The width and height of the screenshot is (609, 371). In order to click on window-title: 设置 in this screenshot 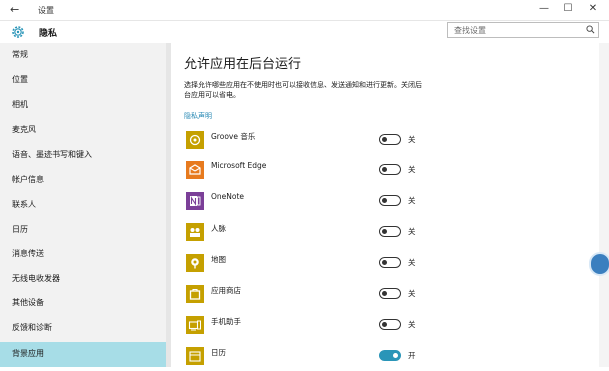, I will do `click(46, 10)`.